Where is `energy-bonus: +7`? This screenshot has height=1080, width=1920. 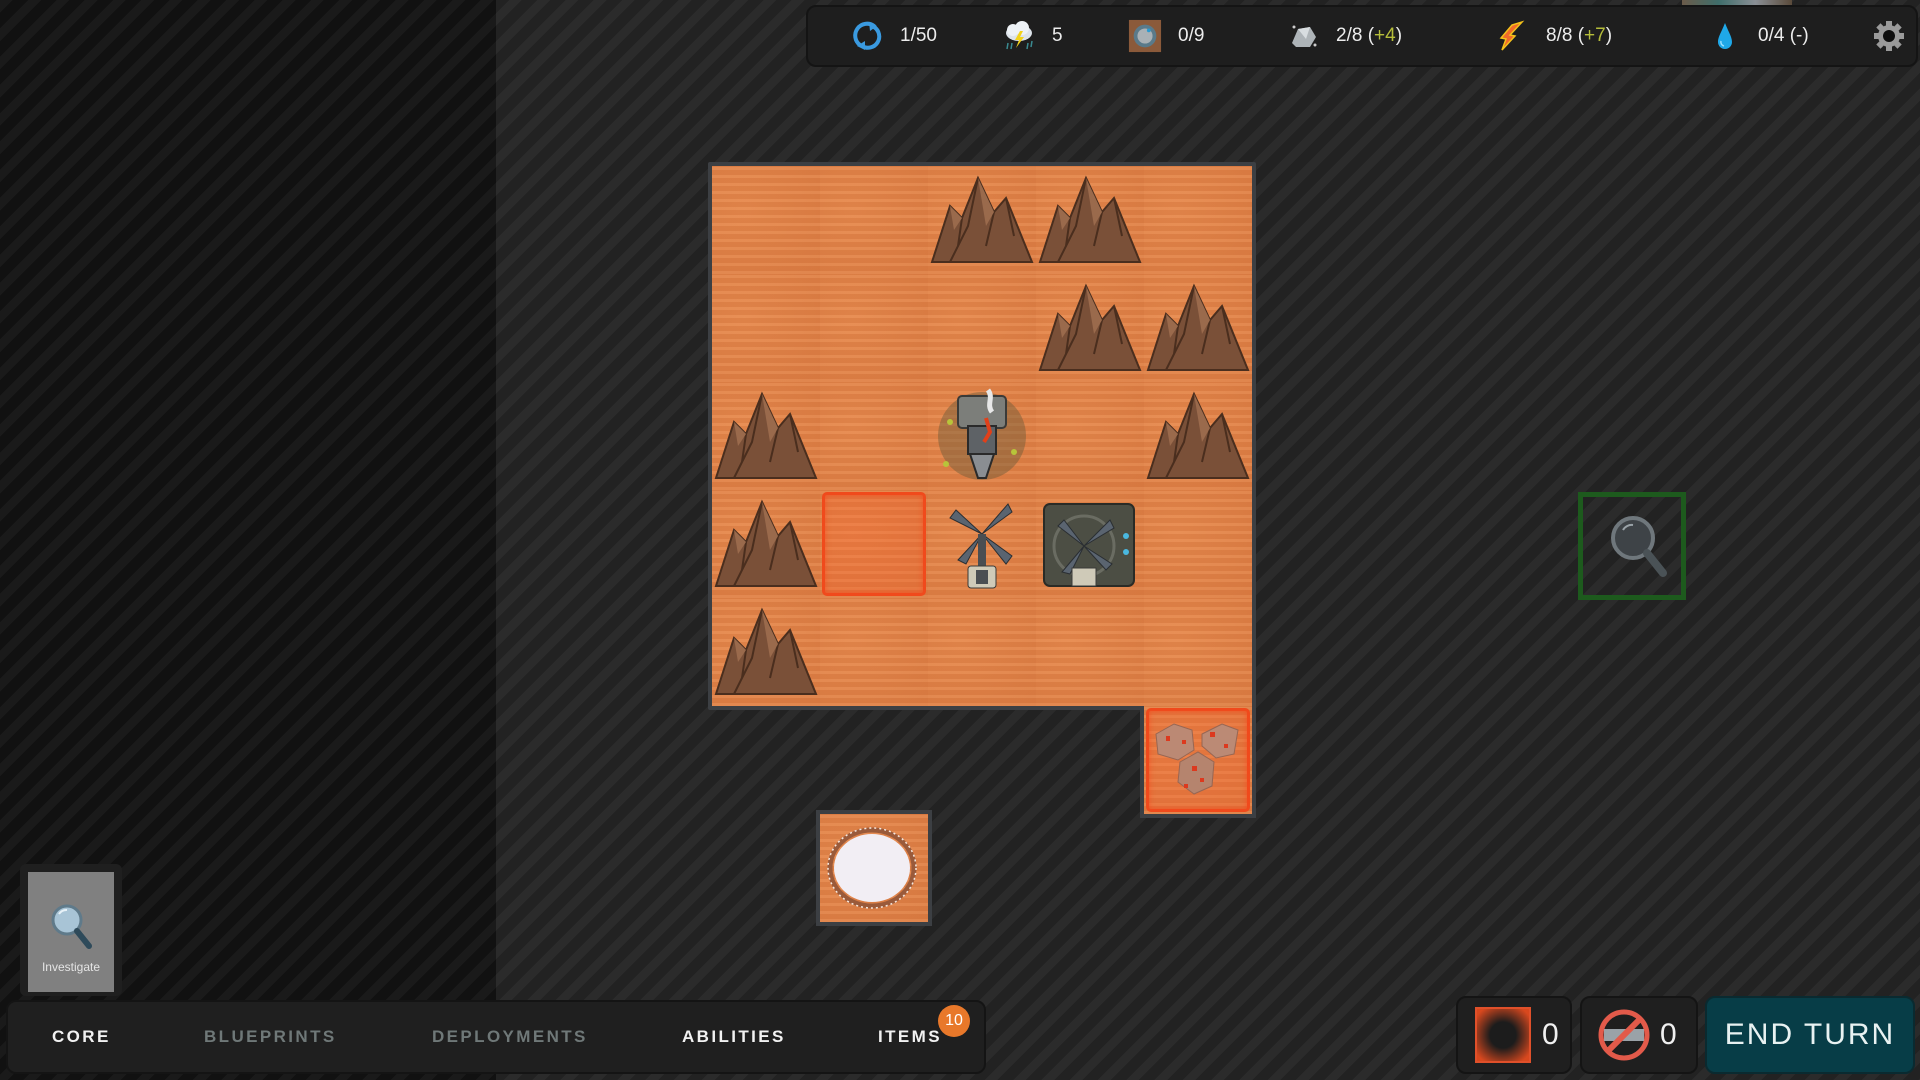 energy-bonus: +7 is located at coordinates (1595, 35).